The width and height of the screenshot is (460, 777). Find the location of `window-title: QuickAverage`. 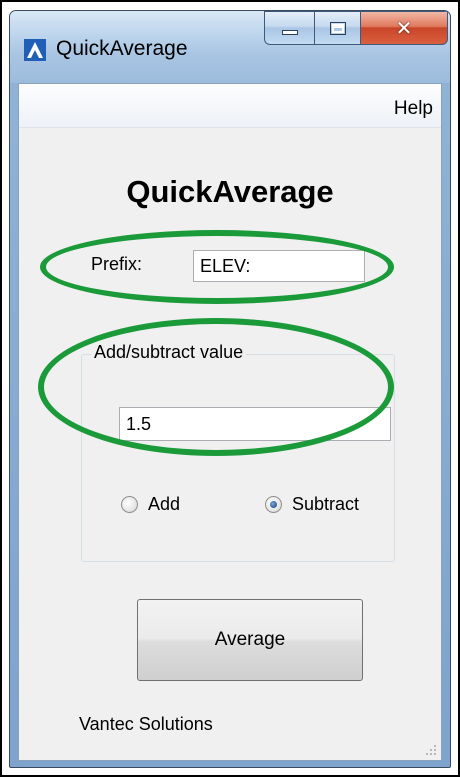

window-title: QuickAverage is located at coordinates (122, 48).